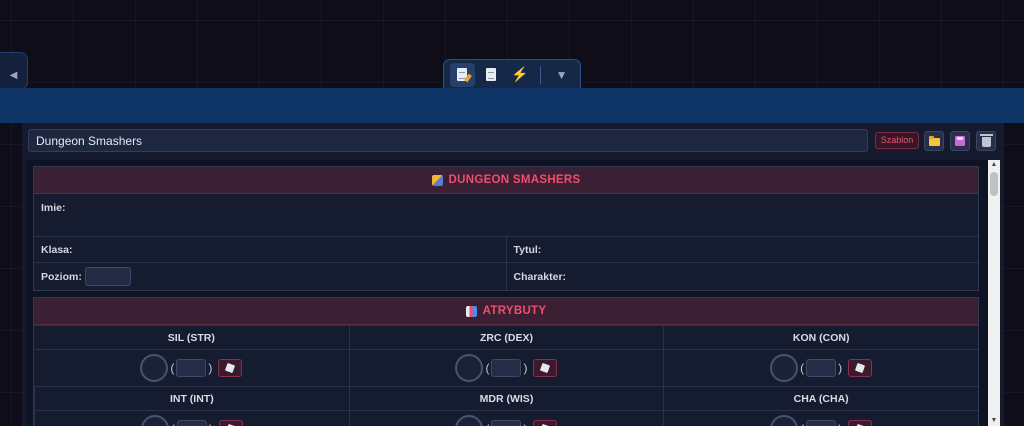 The width and height of the screenshot is (1024, 426). Describe the element at coordinates (527, 249) in the screenshot. I see `title-label: Tytul:` at that location.